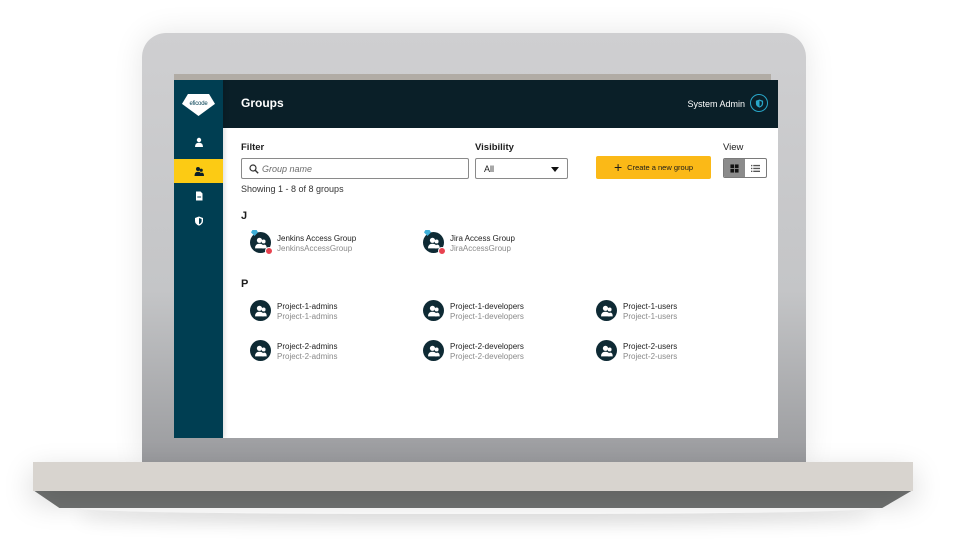 The width and height of the screenshot is (965, 560). Describe the element at coordinates (254, 169) in the screenshot. I see `search-icon` at that location.